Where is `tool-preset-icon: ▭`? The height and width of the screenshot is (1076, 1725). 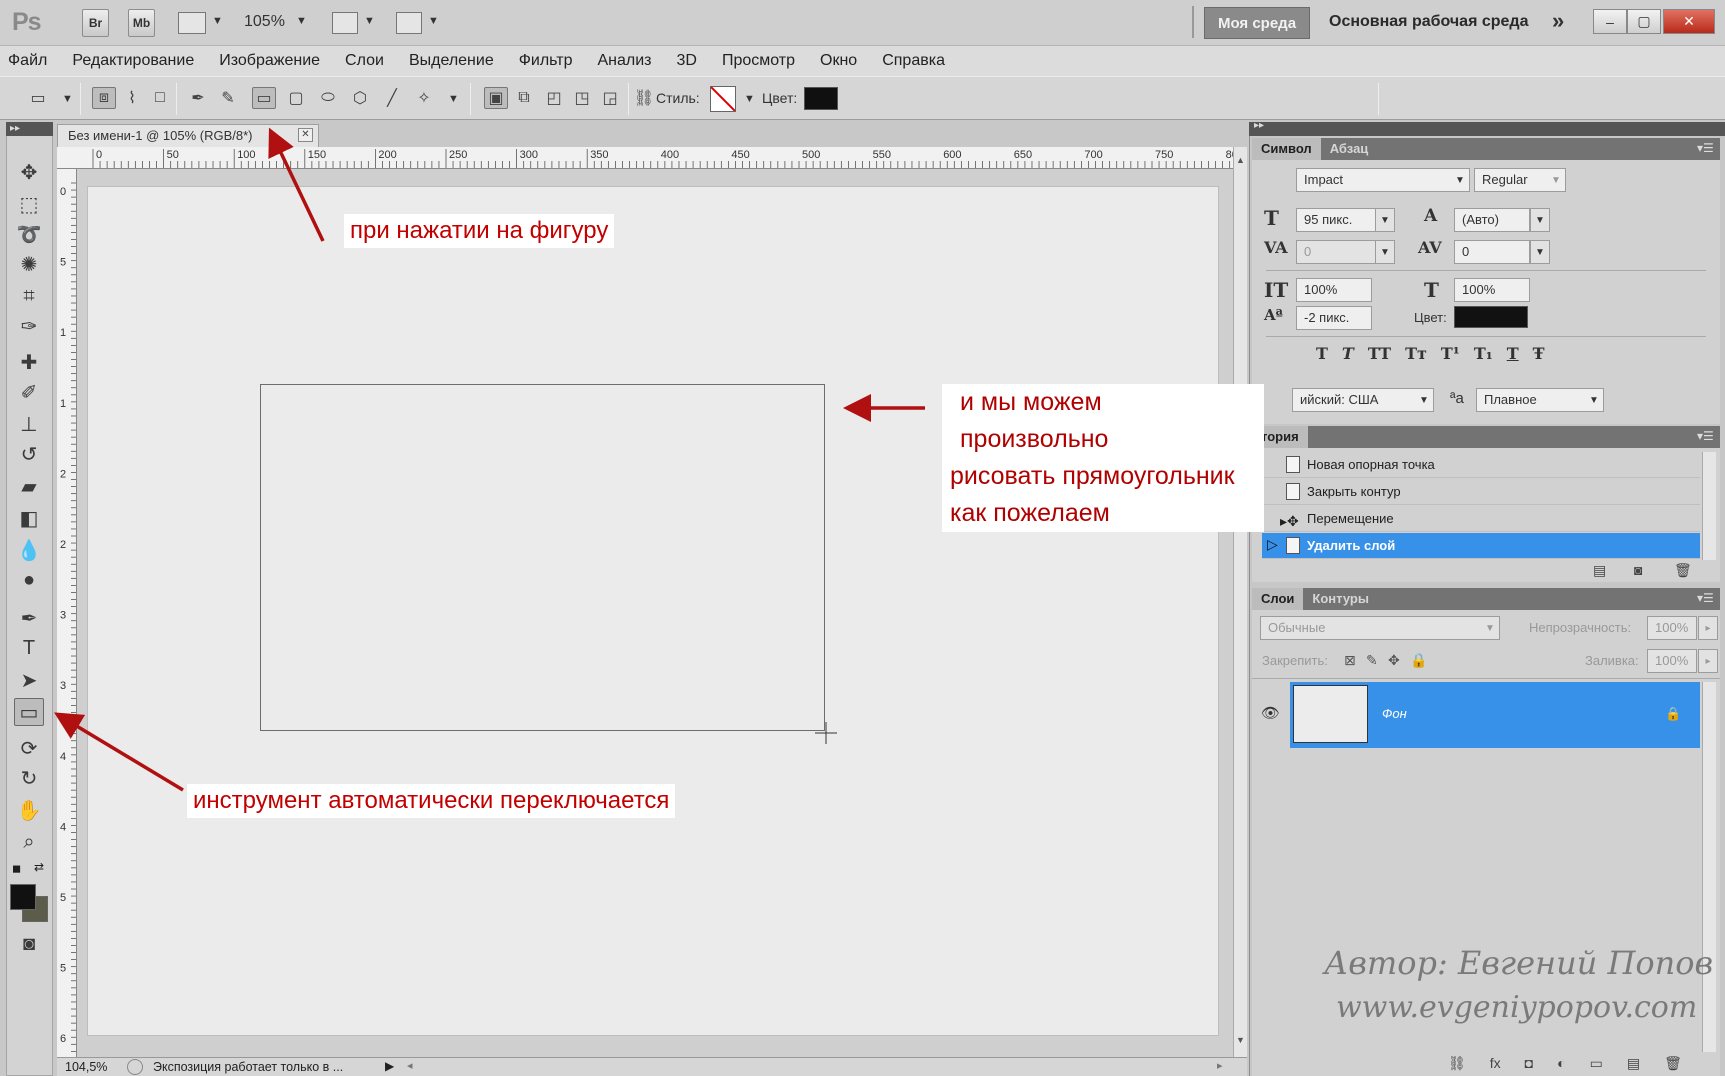 tool-preset-icon: ▭ is located at coordinates (38, 98).